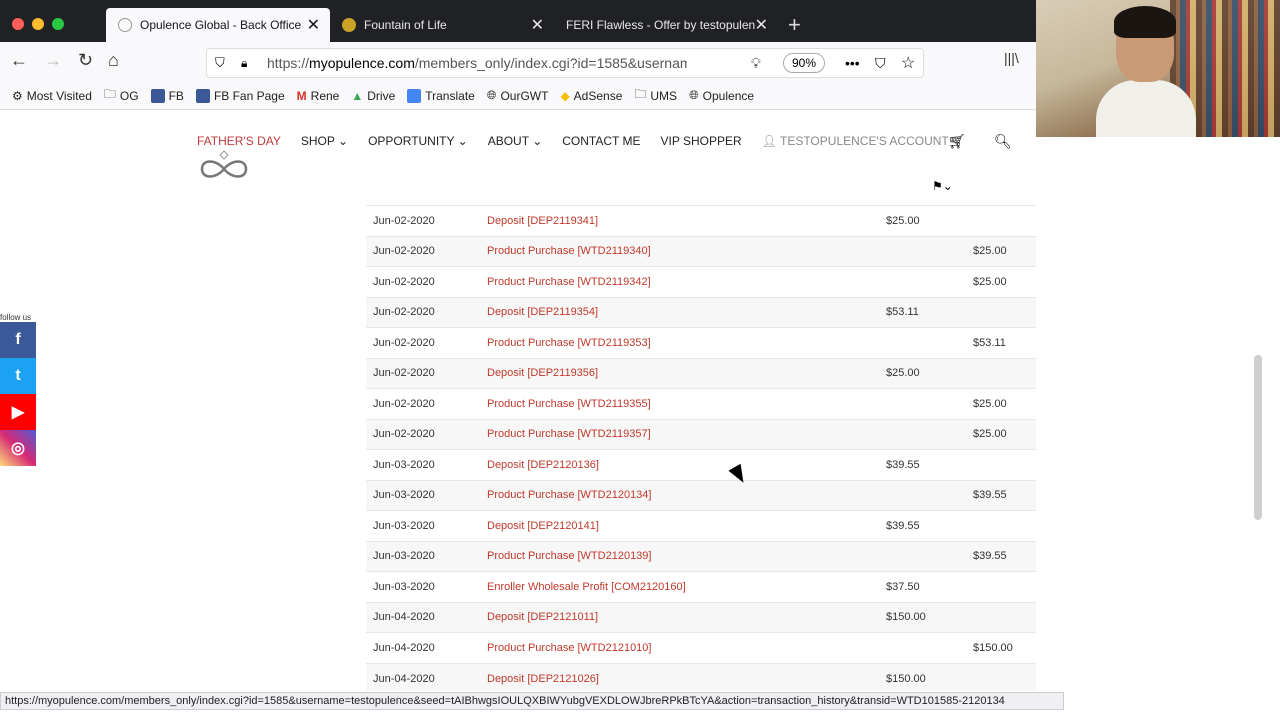  What do you see at coordinates (957, 141) in the screenshot?
I see `cart-icon: 🛒︎` at bounding box center [957, 141].